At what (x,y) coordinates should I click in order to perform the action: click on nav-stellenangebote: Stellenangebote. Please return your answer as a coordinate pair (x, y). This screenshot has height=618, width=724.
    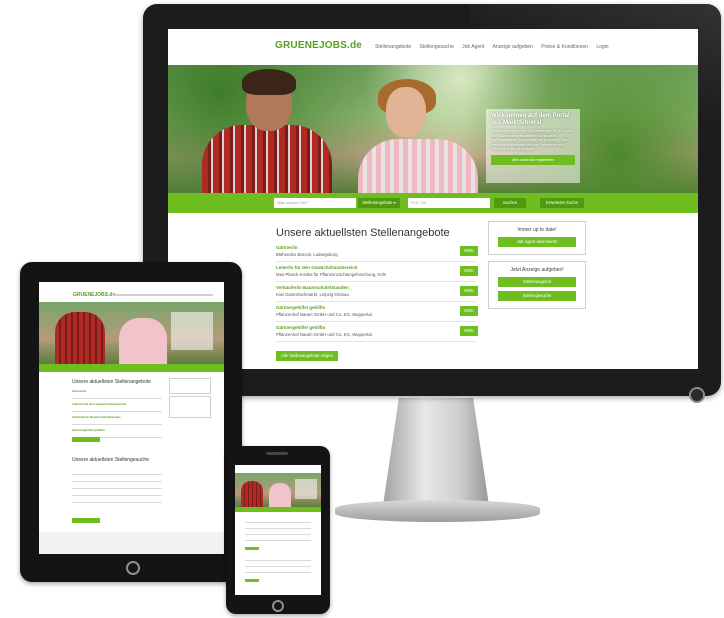
    Looking at the image, I should click on (393, 47).